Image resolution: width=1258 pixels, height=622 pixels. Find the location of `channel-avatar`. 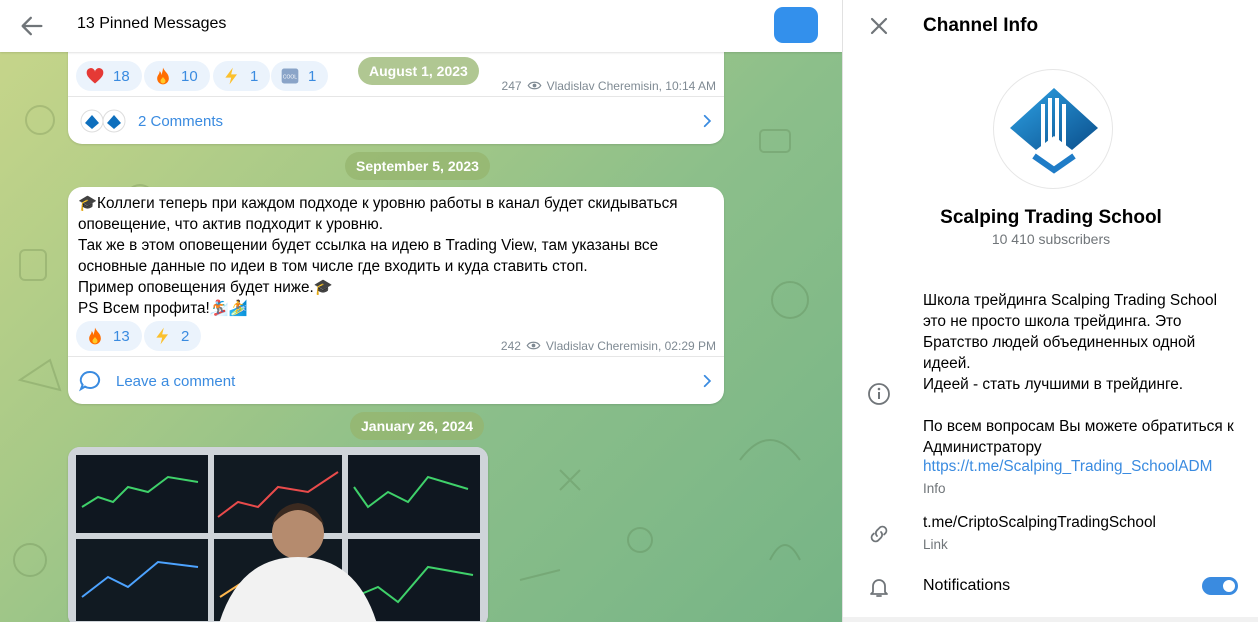

channel-avatar is located at coordinates (1053, 129).